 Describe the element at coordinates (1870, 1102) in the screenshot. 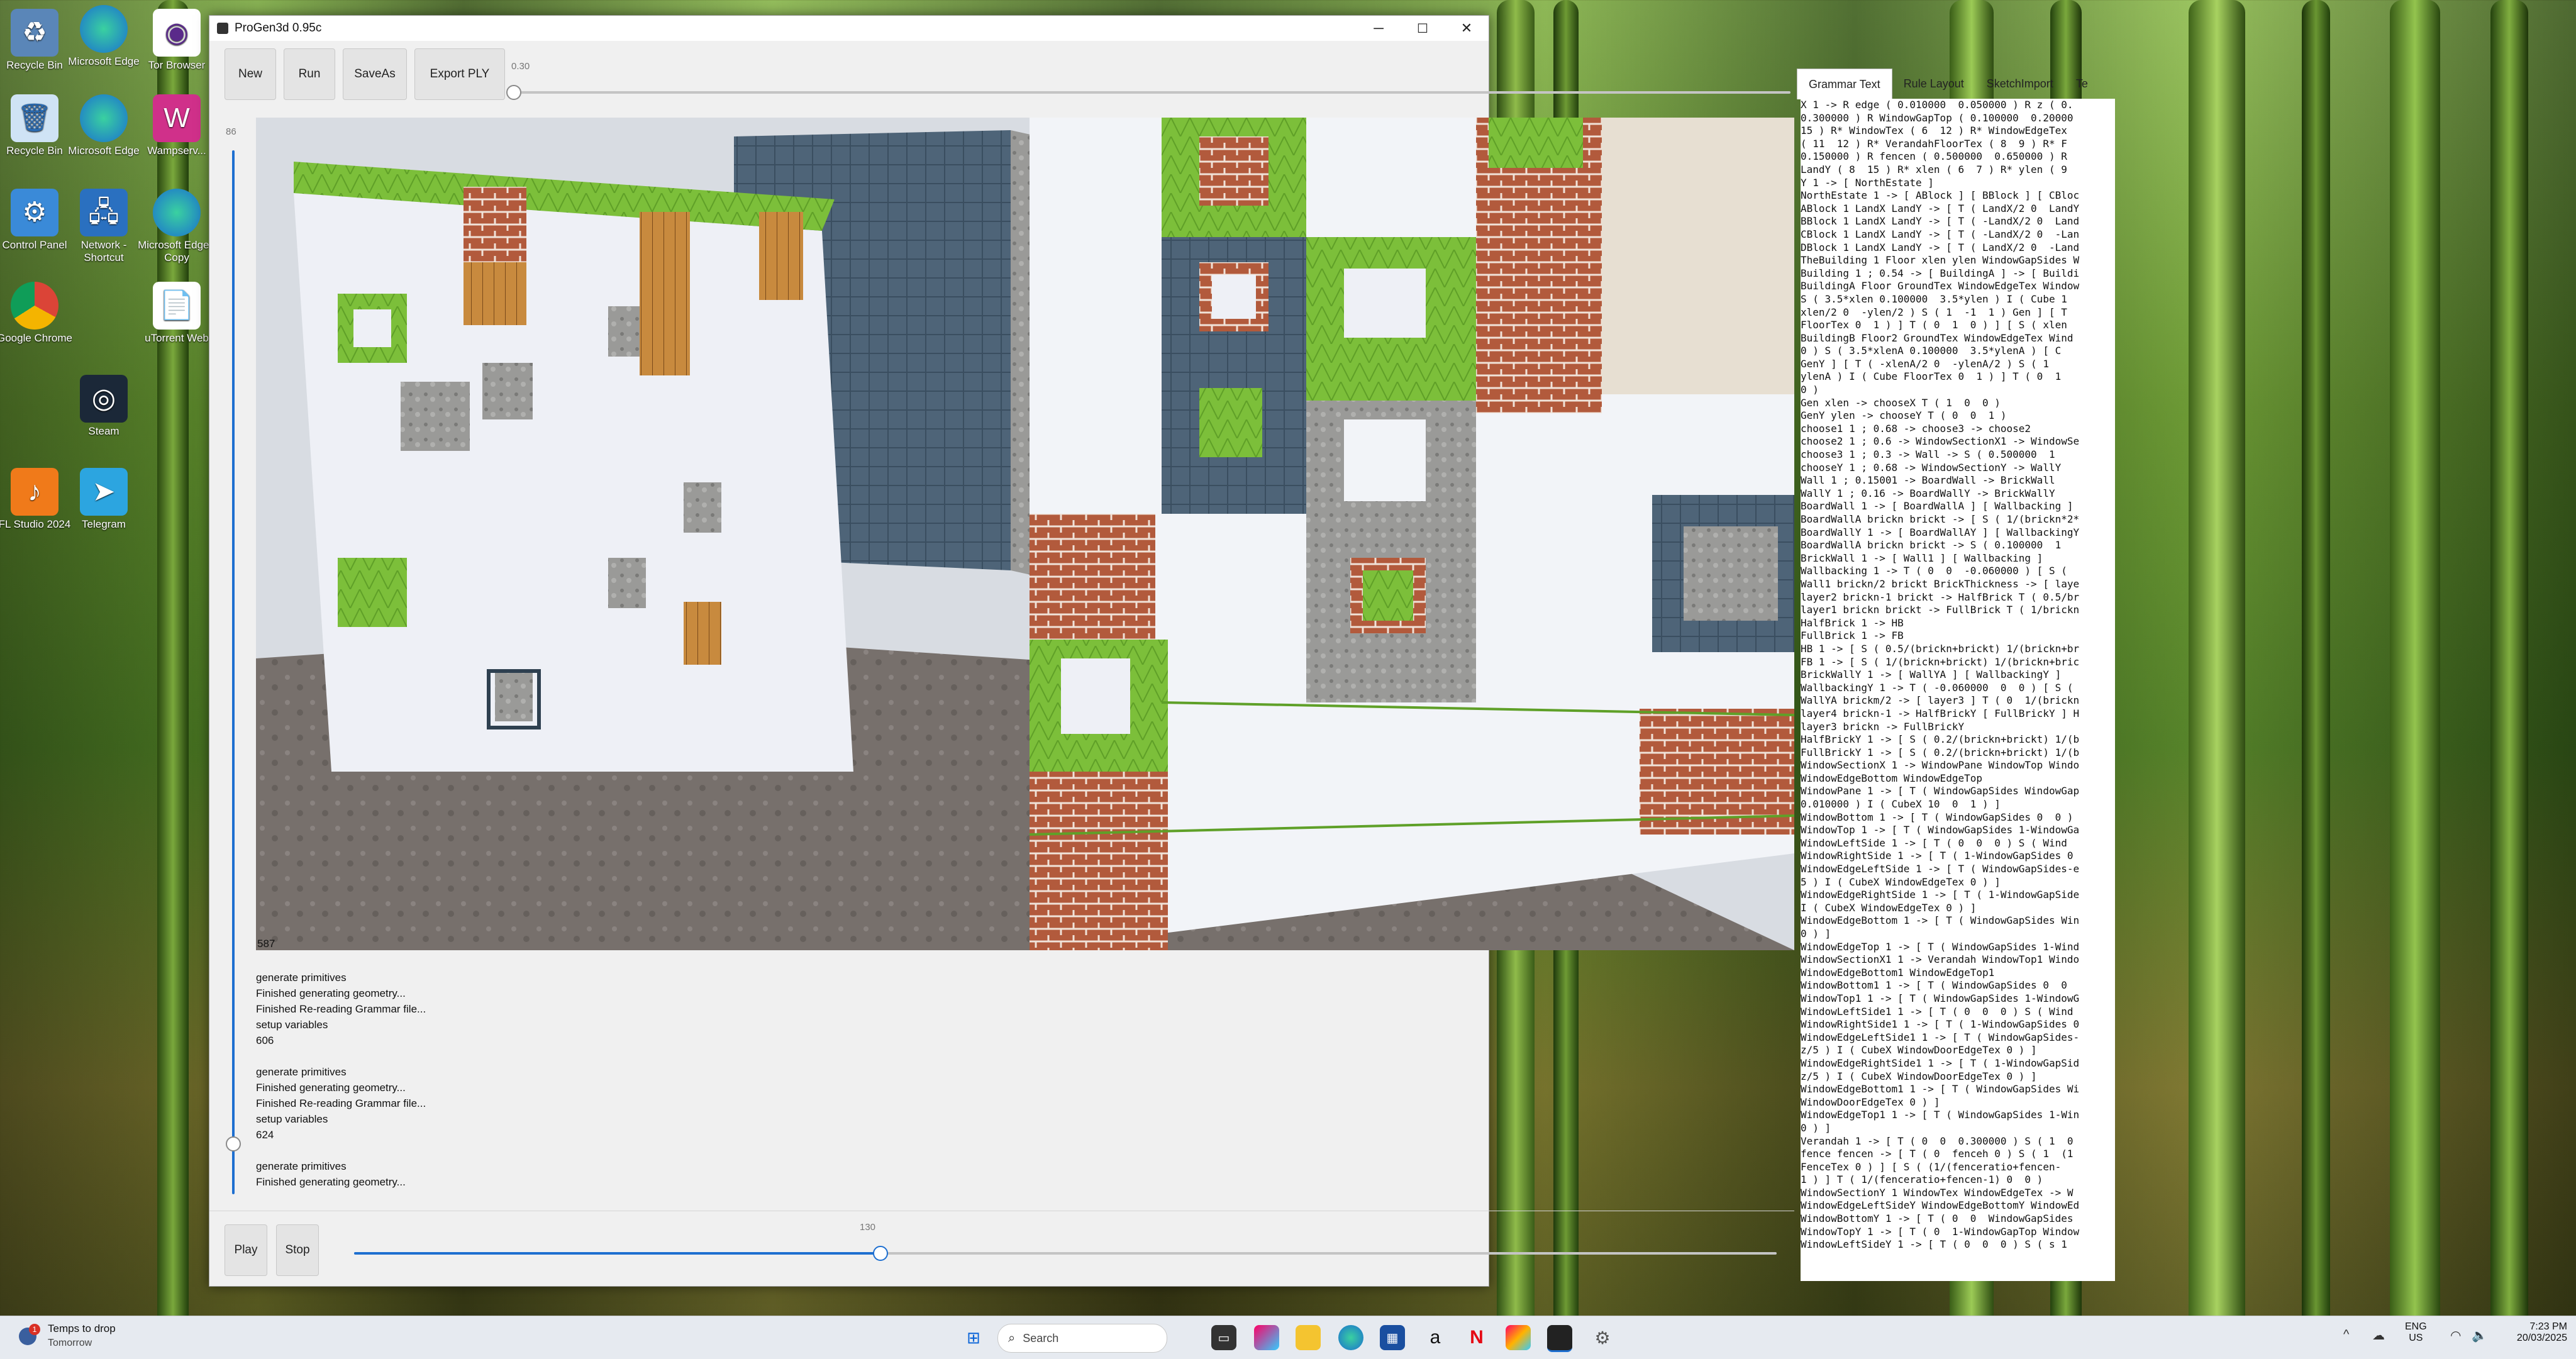

I see `grammar-line: WindowDoorEdgeTex 0 ) ]` at that location.